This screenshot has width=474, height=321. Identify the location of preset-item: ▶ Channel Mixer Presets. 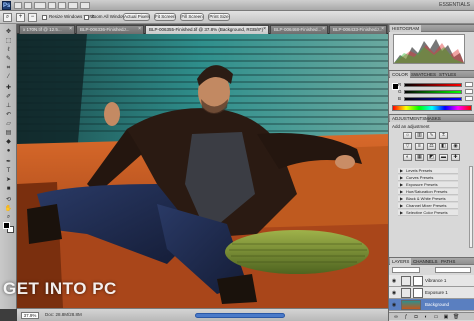
(428, 206).